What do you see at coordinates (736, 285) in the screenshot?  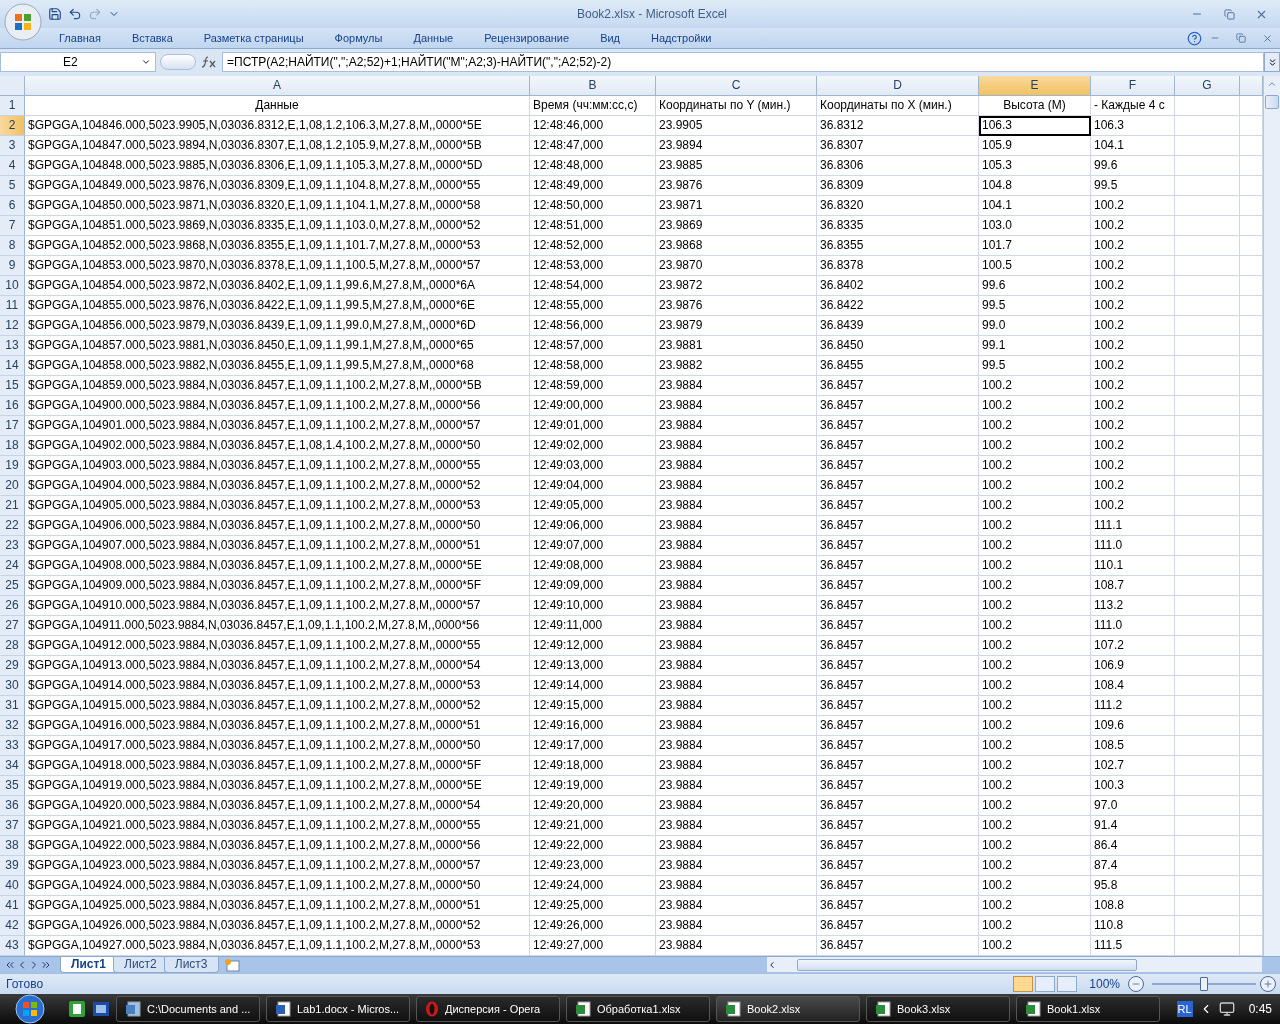 I see `table-cell: 23.9872` at bounding box center [736, 285].